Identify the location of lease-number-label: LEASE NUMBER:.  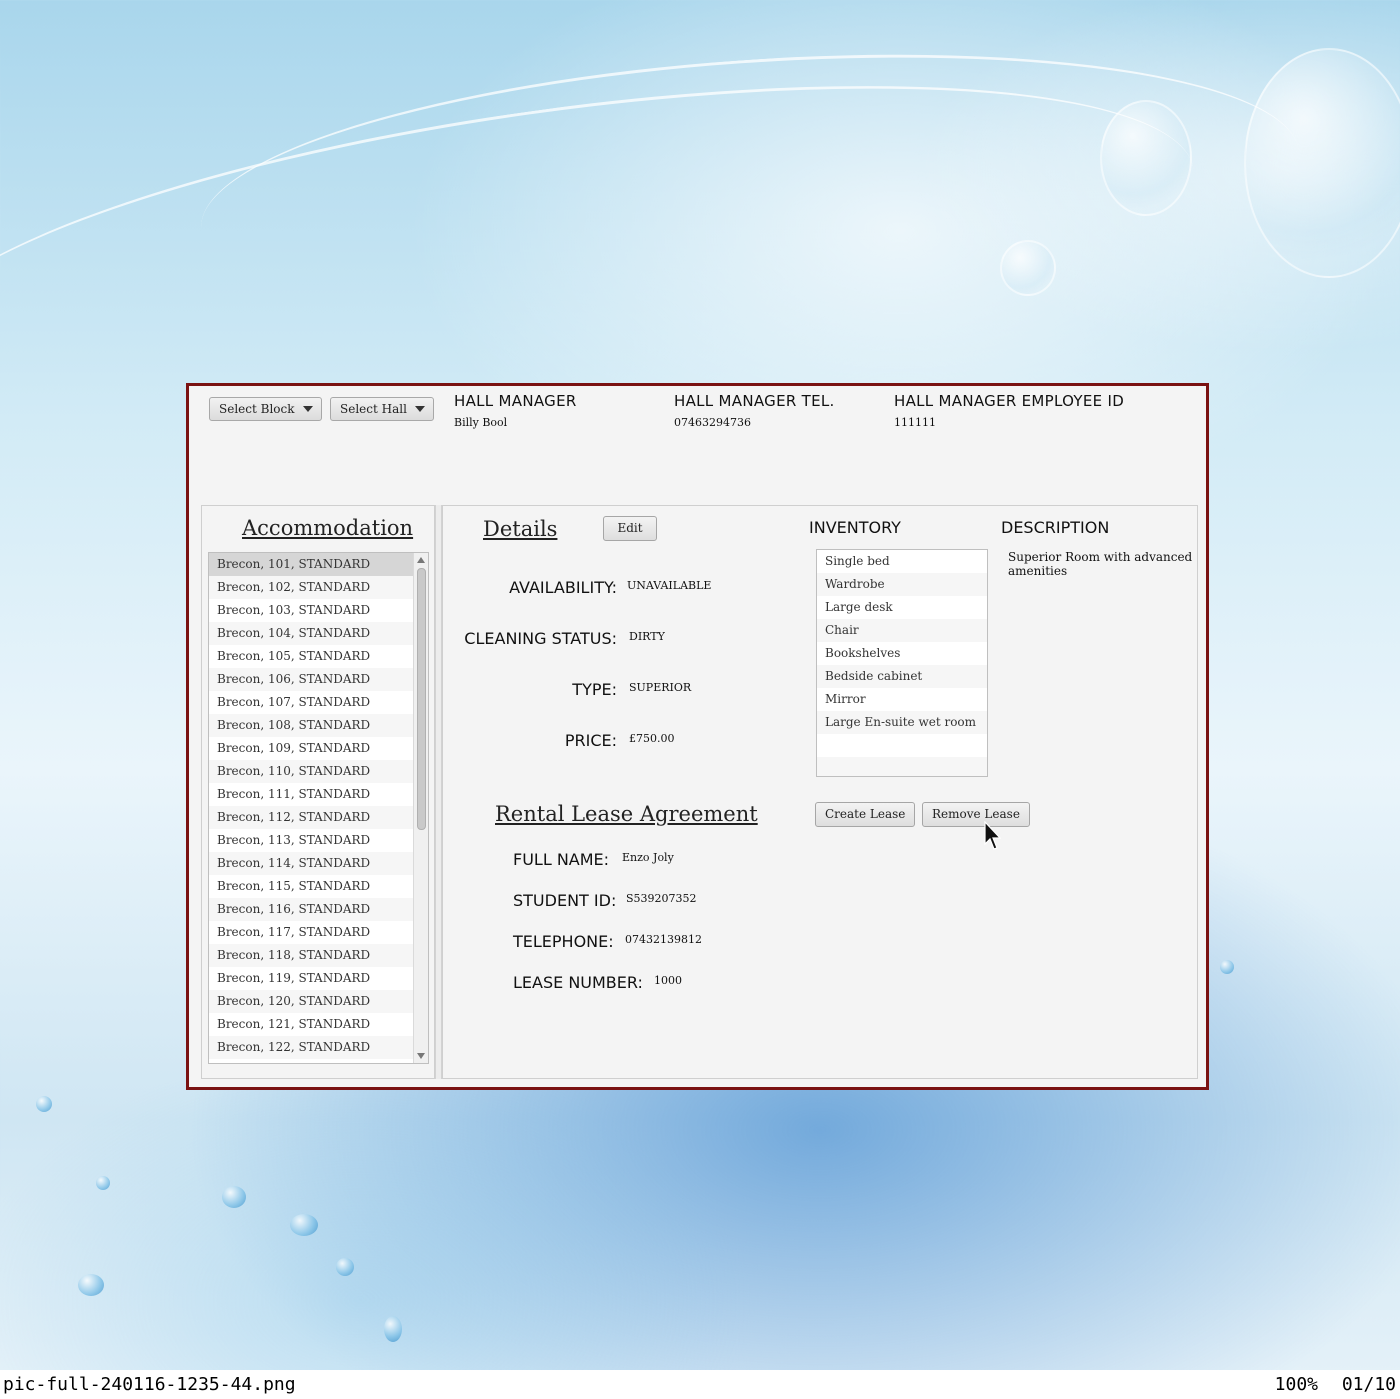
(578, 982).